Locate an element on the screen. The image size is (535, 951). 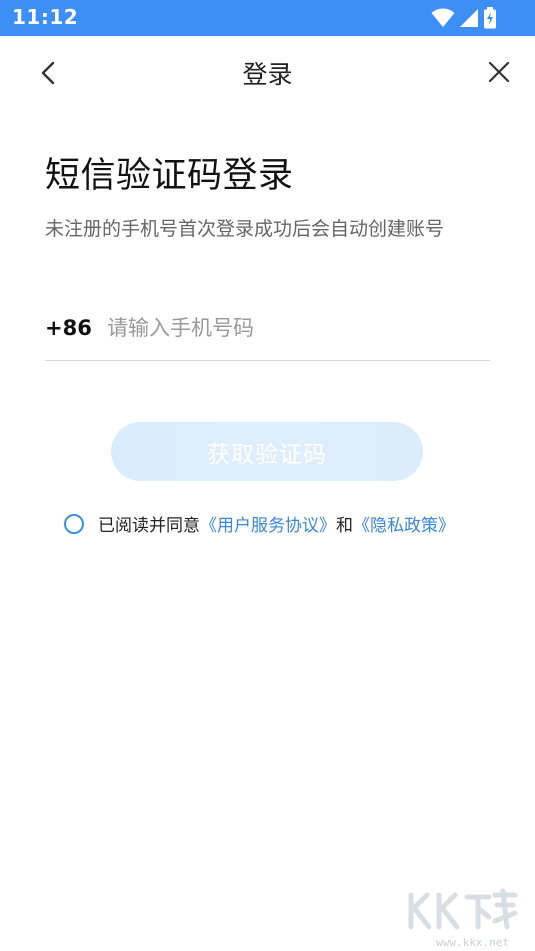
agreement-row: 已阅读并同意 《用户服务协议》 和 《隐私政策》 is located at coordinates (259, 523).